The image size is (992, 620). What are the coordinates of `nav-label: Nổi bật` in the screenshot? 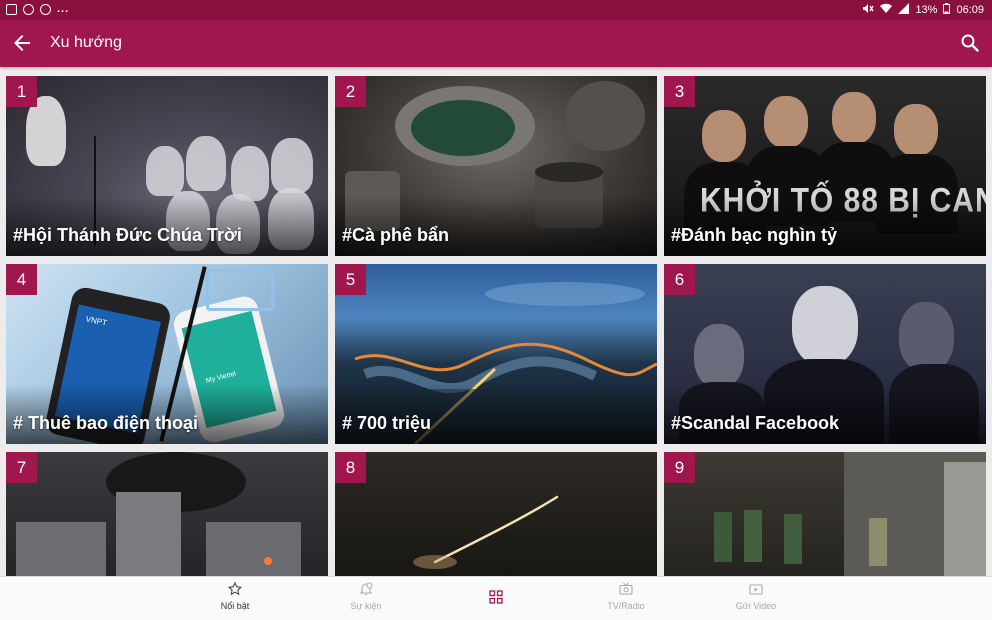 It's located at (235, 606).